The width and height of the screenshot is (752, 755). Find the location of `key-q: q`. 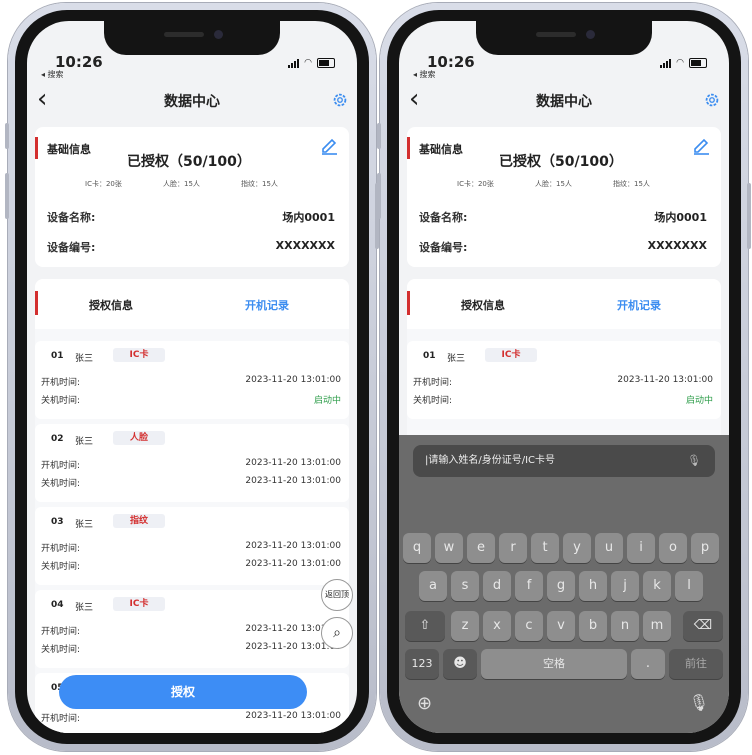

key-q: q is located at coordinates (417, 548).